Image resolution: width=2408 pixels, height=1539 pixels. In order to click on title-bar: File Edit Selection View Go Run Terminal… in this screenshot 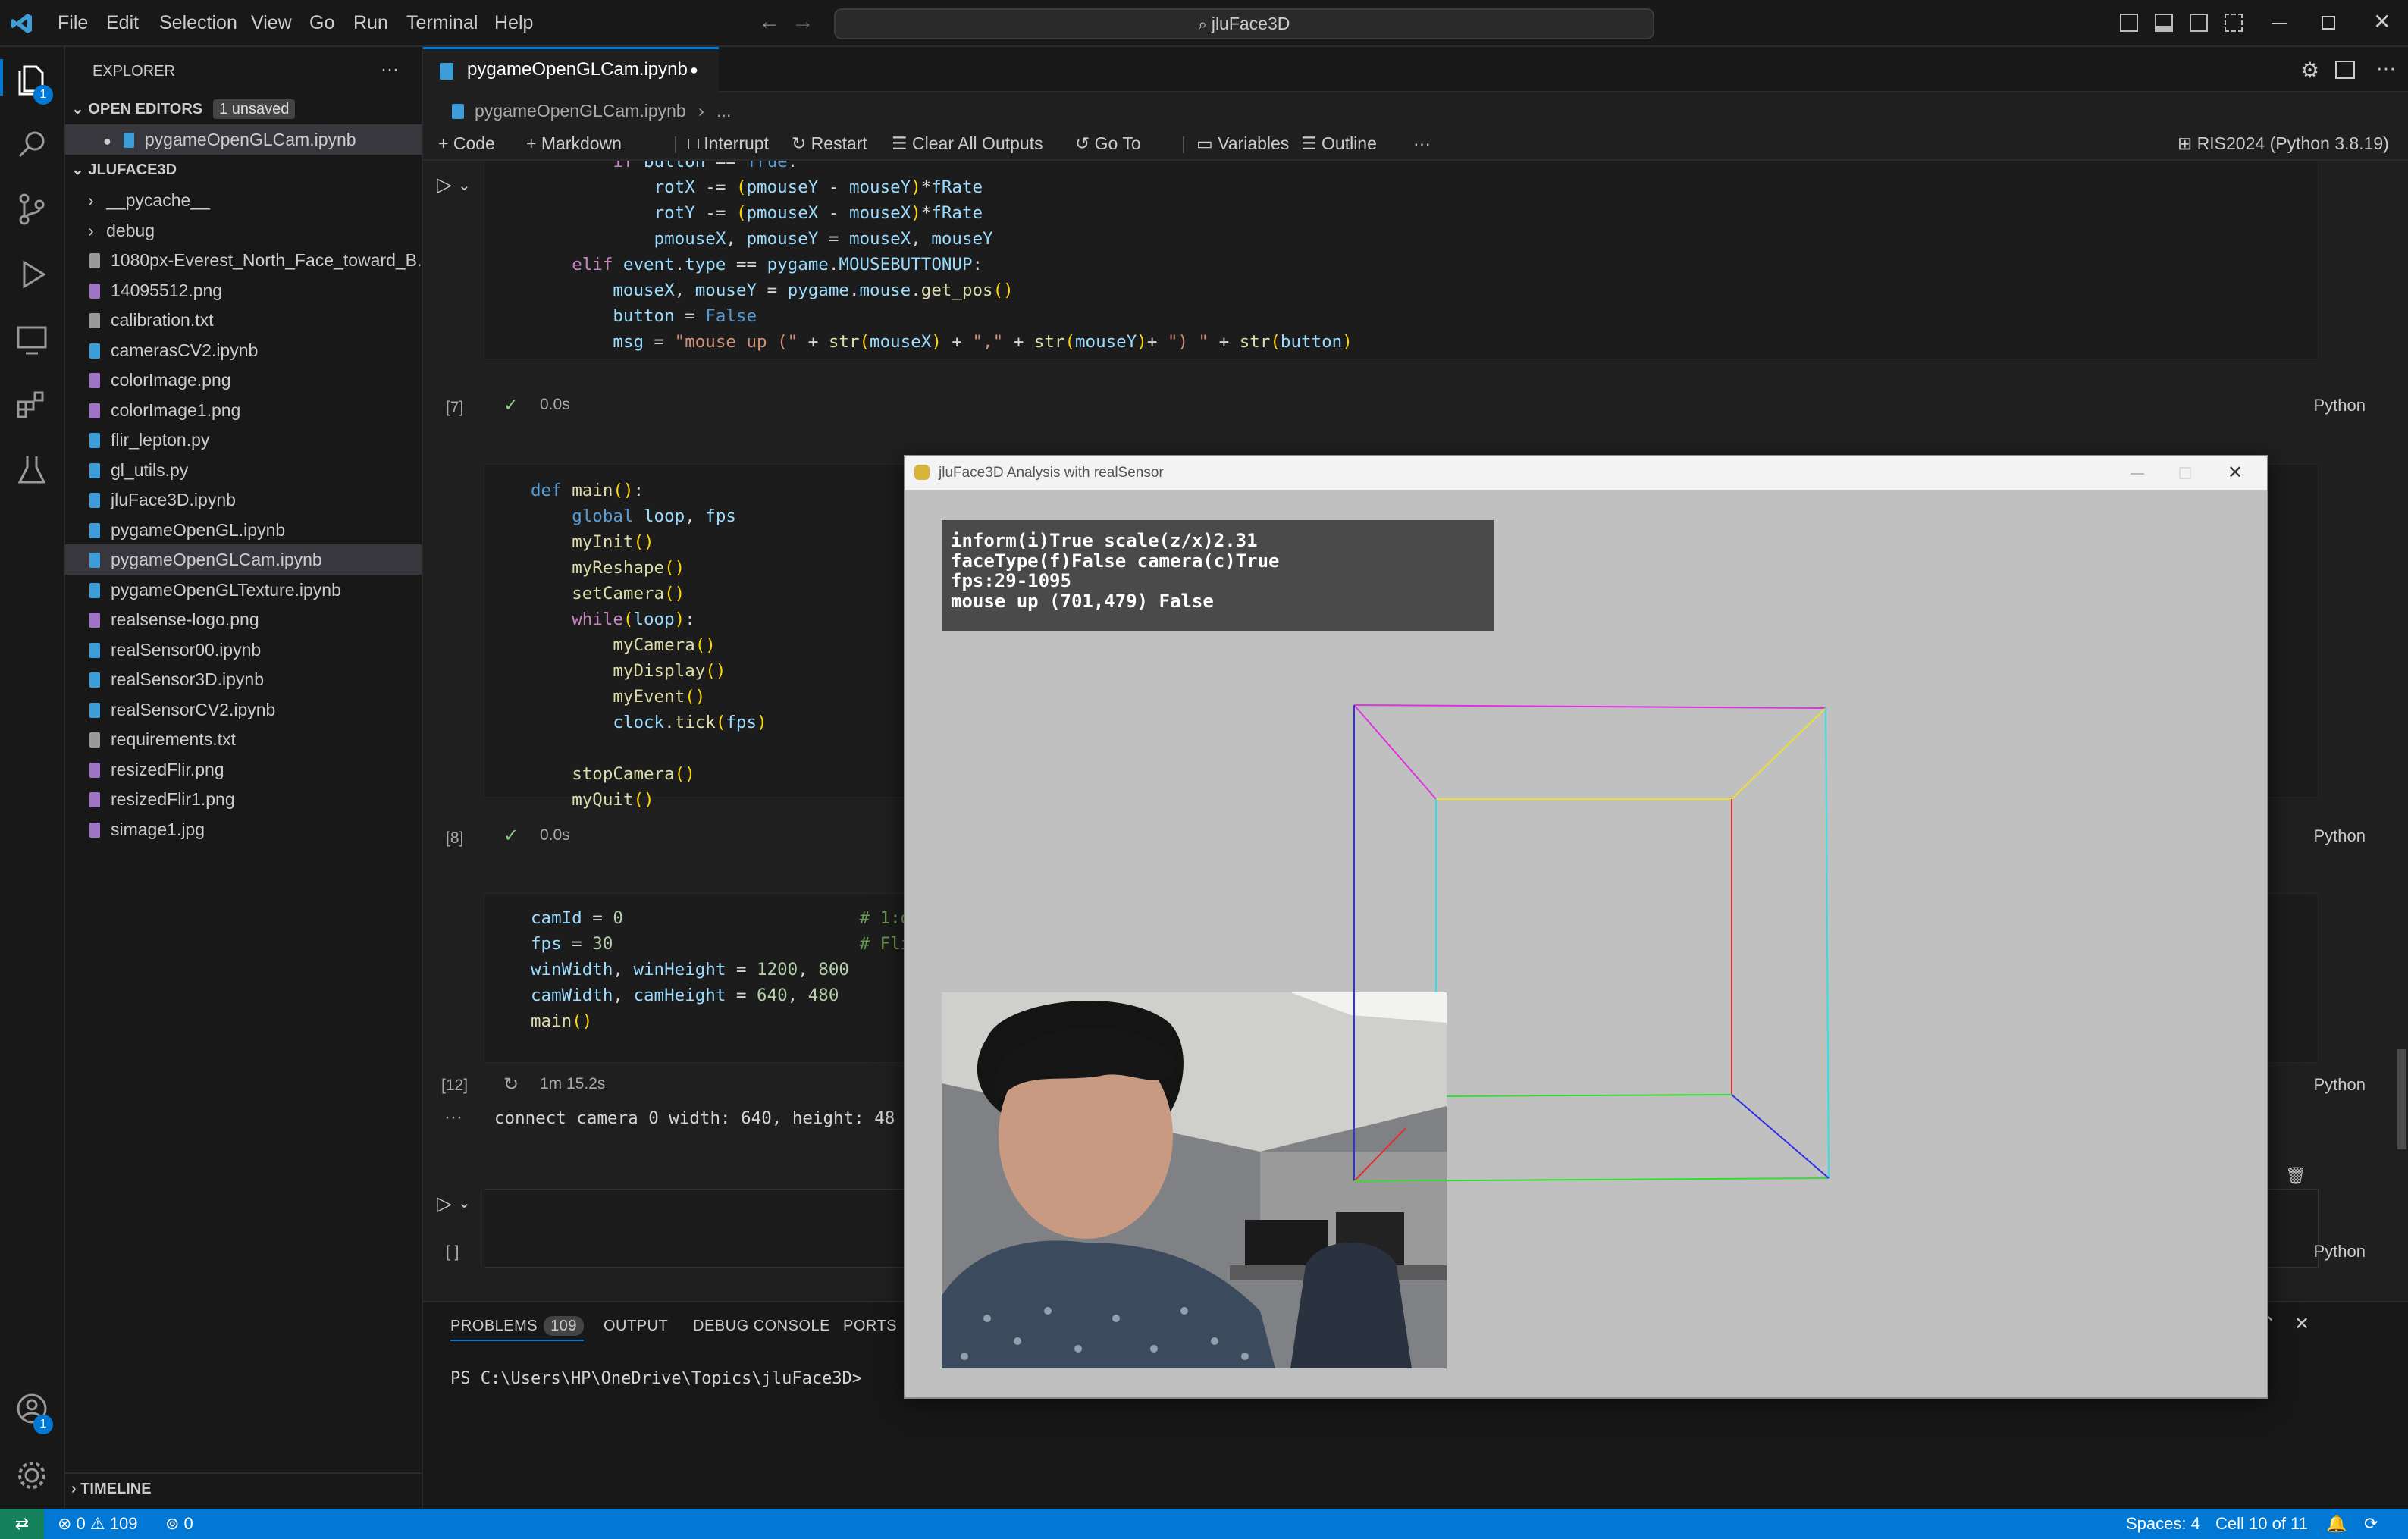, I will do `click(1204, 24)`.